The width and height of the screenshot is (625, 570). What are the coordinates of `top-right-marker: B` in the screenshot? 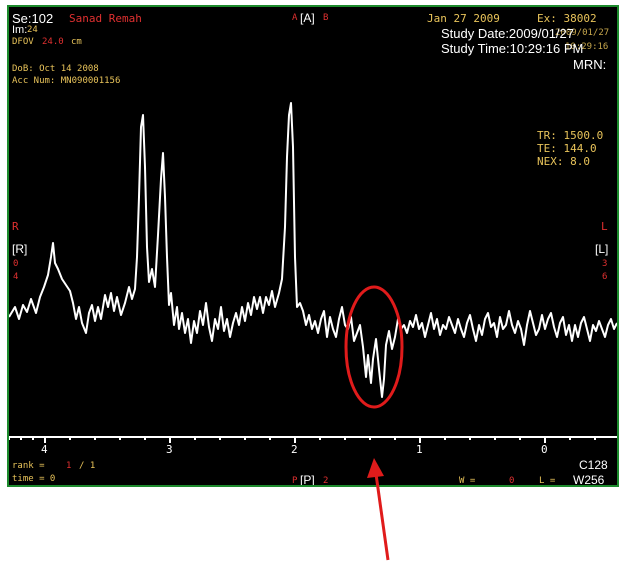 It's located at (326, 18).